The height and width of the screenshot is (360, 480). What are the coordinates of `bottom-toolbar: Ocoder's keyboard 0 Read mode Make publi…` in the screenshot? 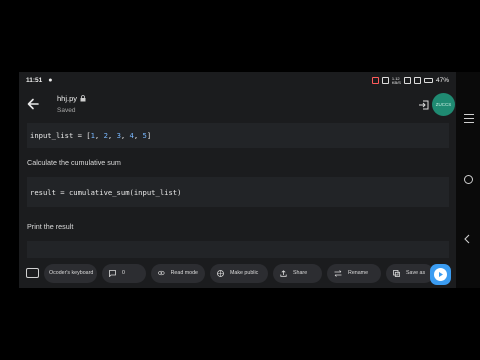 It's located at (237, 273).